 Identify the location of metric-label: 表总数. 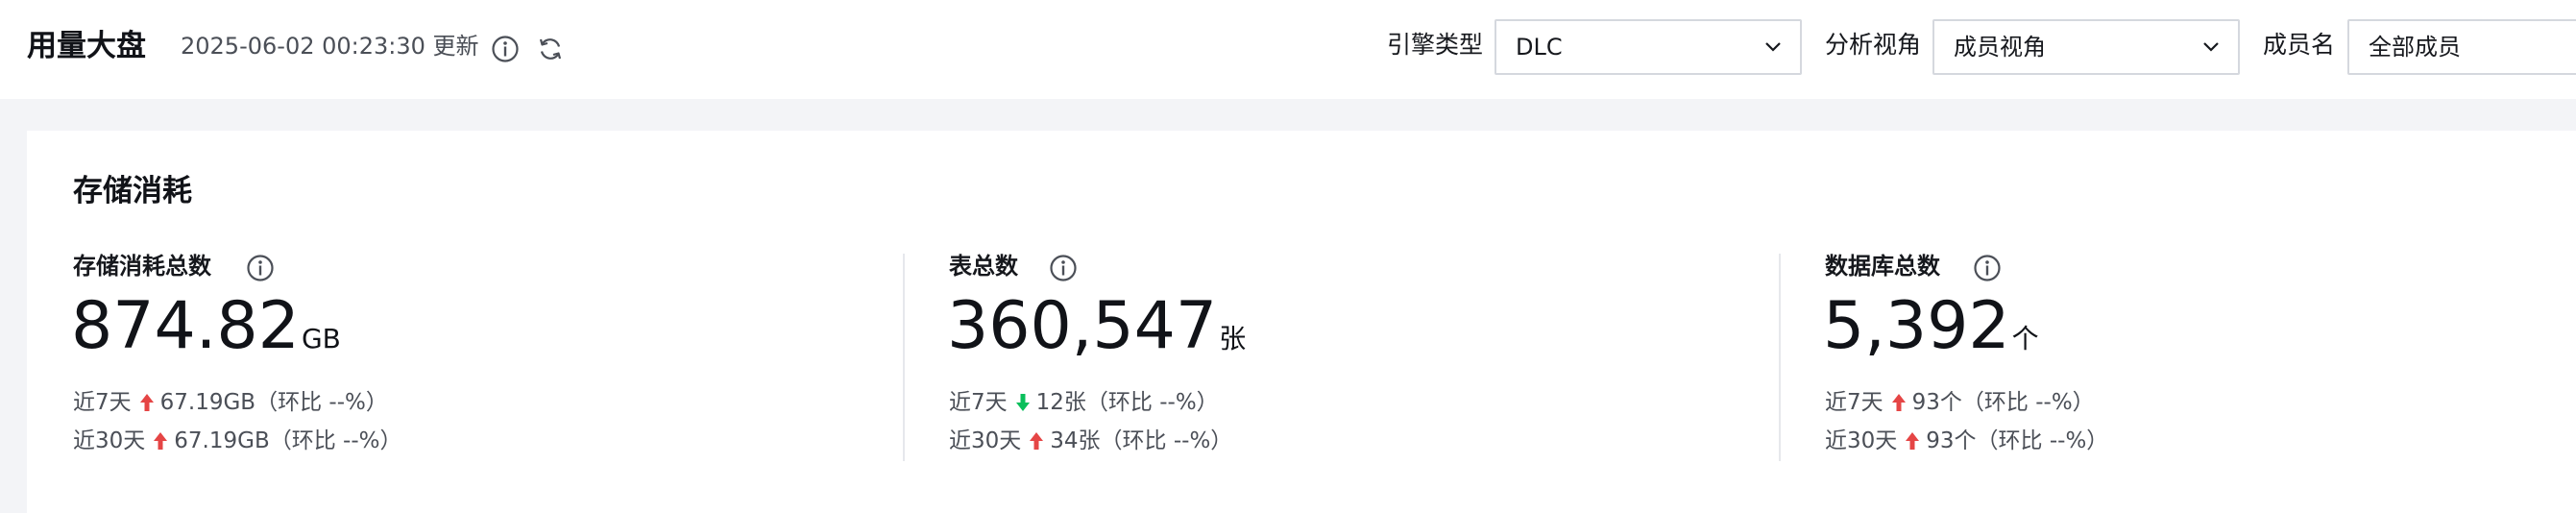
(983, 266).